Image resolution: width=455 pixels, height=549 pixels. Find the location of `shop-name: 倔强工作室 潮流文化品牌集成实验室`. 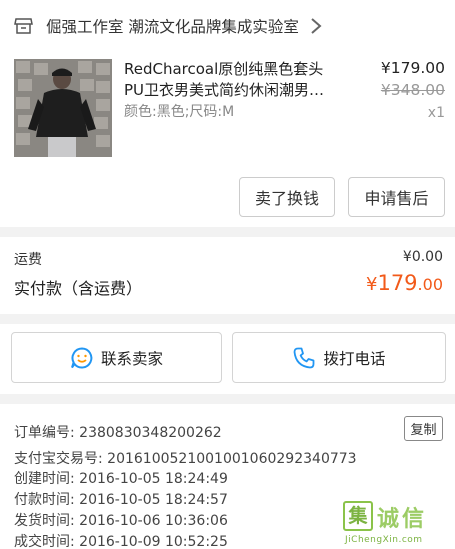

shop-name: 倔强工作室 潮流文化品牌集成实验室 is located at coordinates (172, 27).